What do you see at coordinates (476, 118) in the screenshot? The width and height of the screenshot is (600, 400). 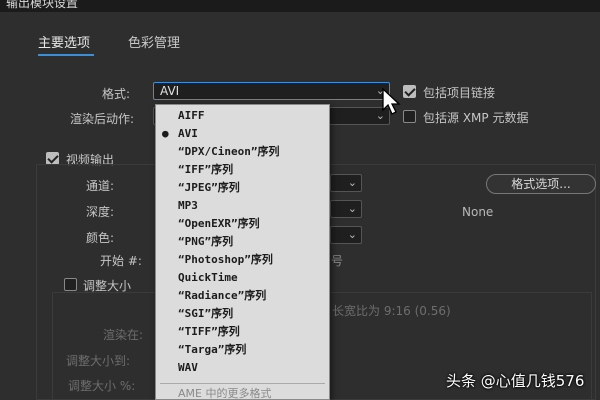 I see `include-xmp-label: 包括源 XMP 元数据` at bounding box center [476, 118].